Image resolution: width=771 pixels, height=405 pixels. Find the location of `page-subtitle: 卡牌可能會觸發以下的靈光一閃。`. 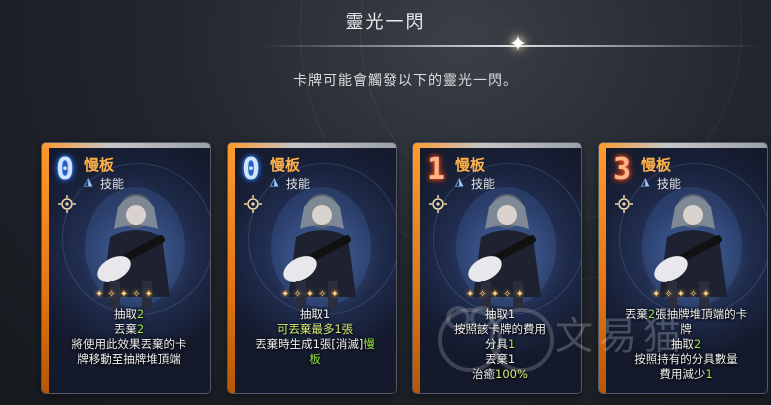

page-subtitle: 卡牌可能會觸發以下的靈光一閃。 is located at coordinates (405, 81).